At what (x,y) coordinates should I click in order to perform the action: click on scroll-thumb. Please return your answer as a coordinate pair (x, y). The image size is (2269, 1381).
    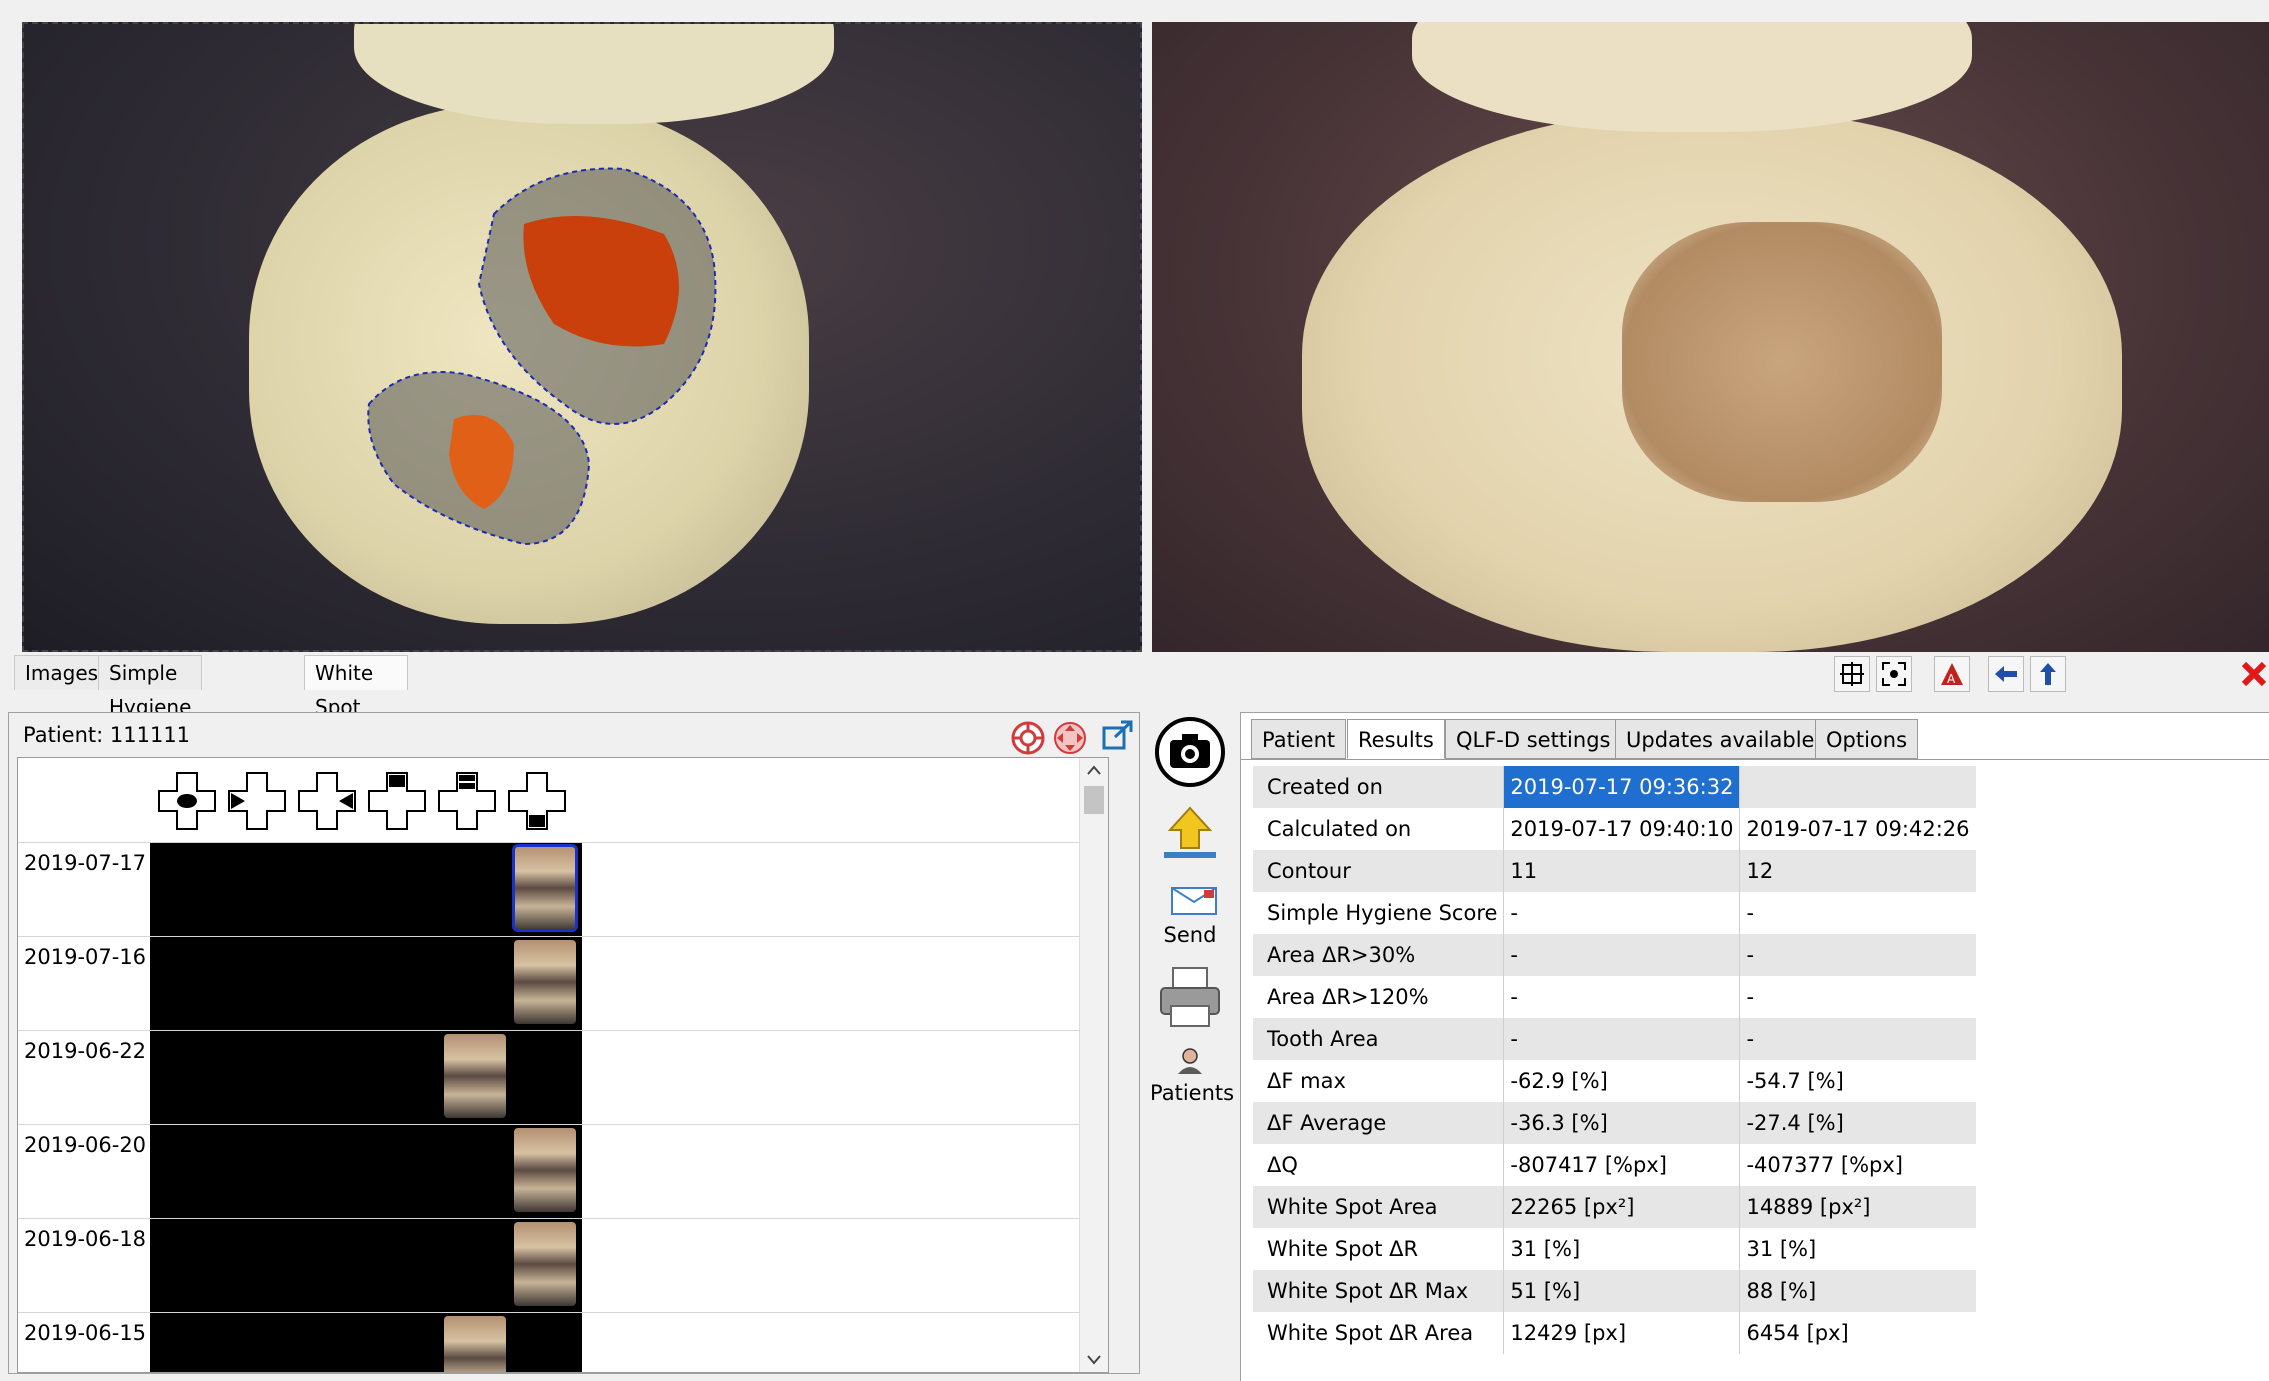
    Looking at the image, I should click on (1094, 800).